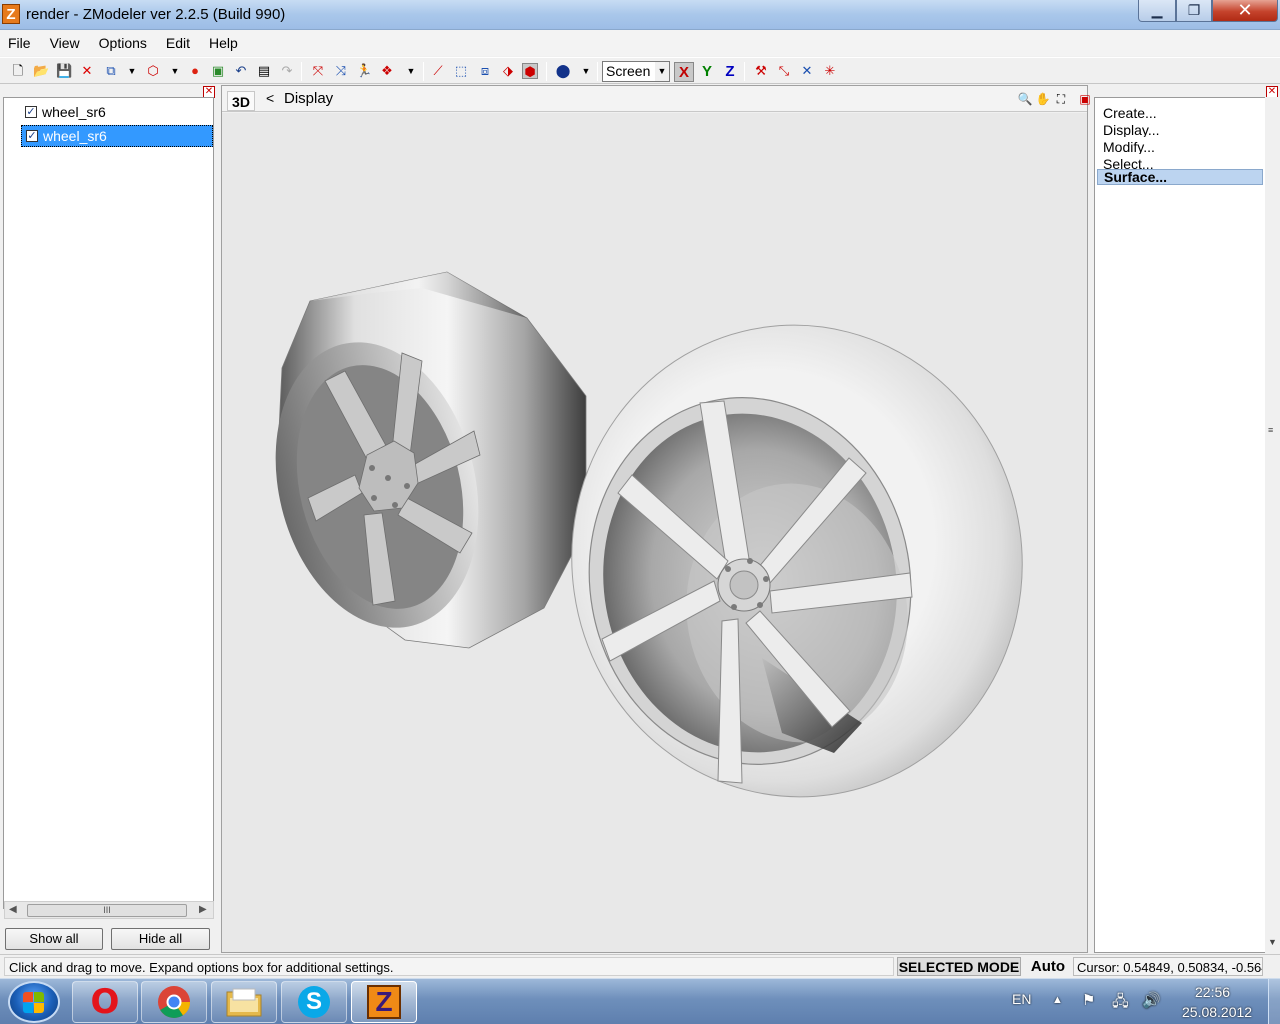 The height and width of the screenshot is (1024, 1280). What do you see at coordinates (19, 43) in the screenshot?
I see `menu-file: File` at bounding box center [19, 43].